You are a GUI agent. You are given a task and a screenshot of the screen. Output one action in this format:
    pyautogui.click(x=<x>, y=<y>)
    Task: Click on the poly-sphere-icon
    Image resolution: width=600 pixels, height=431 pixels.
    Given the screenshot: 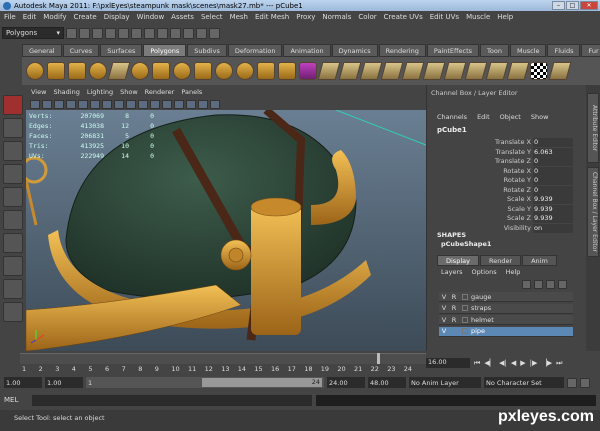 What is the action you would take?
    pyautogui.click(x=35, y=71)
    